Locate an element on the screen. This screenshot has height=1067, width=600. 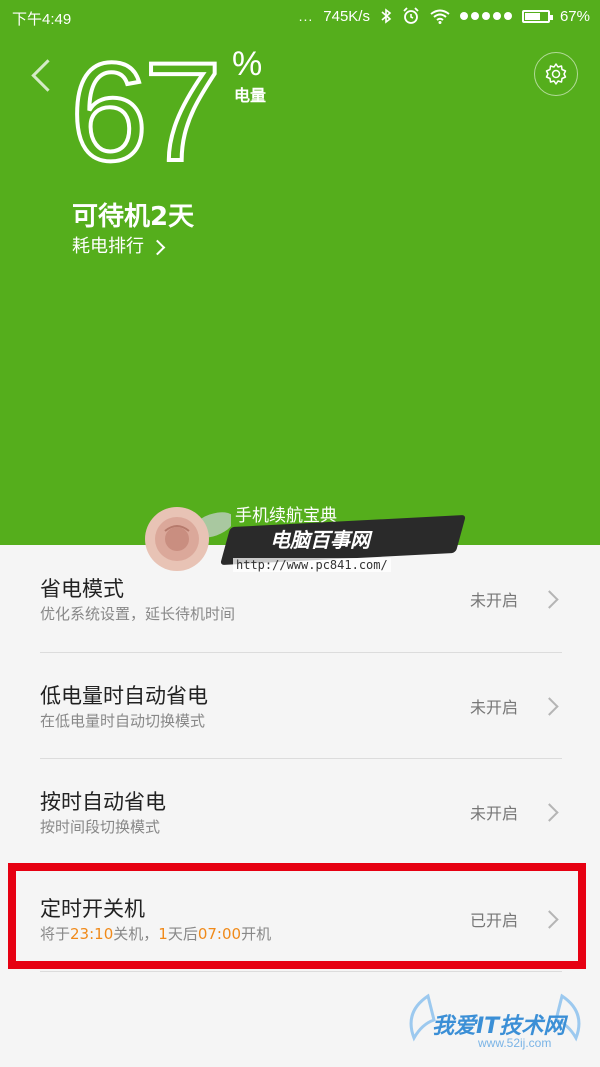
battery-icon is located at coordinates (537, 16).